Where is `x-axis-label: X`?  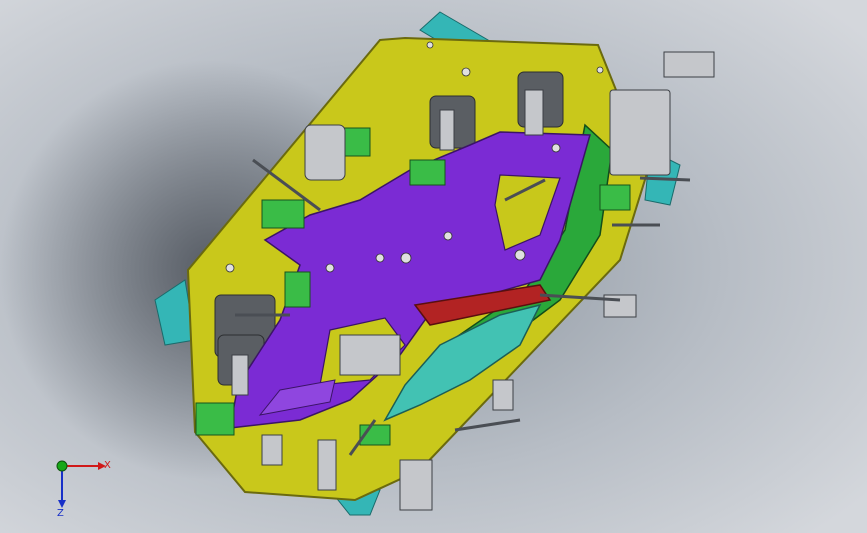
x-axis-label: X is located at coordinates (107, 465).